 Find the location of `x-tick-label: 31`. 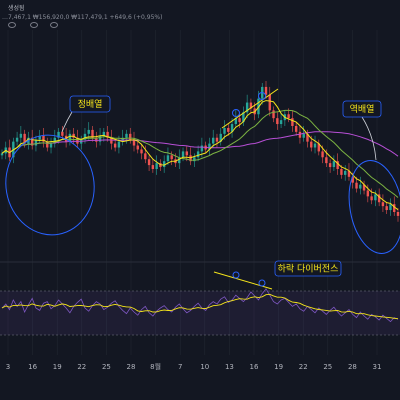

x-tick-label: 31 is located at coordinates (377, 367).